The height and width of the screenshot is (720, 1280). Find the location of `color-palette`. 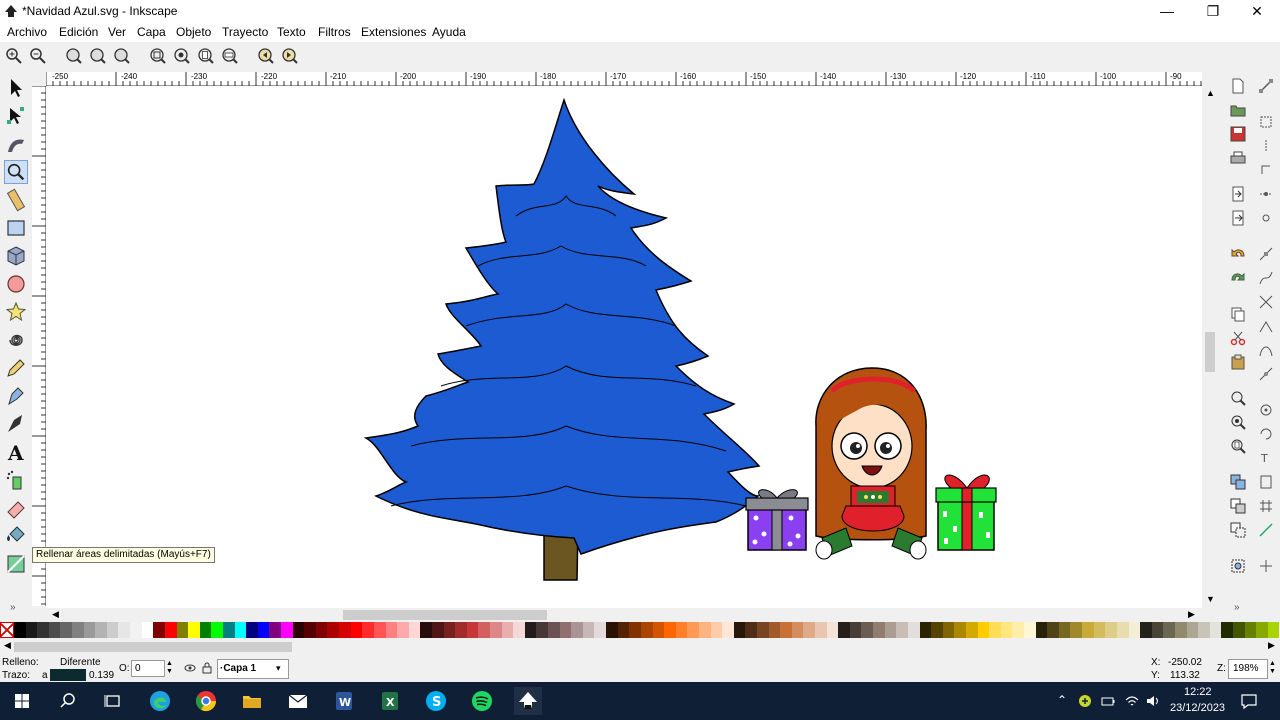

color-palette is located at coordinates (640, 630).